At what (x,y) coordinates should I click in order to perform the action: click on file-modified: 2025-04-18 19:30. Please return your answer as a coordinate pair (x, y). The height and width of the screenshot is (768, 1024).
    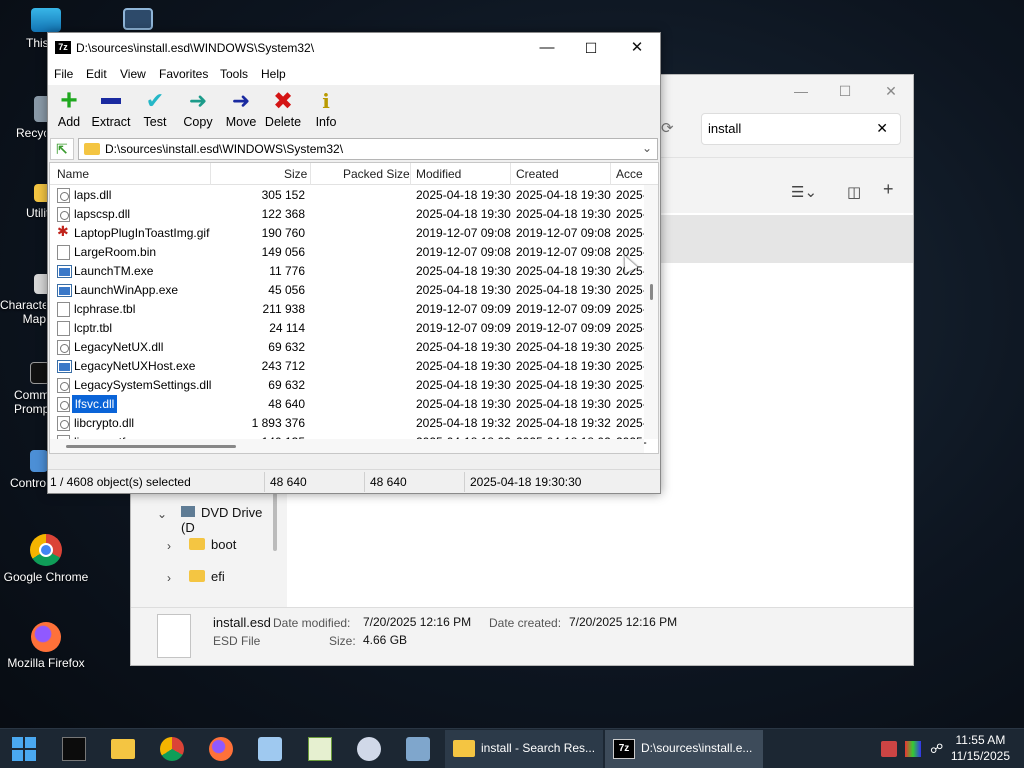
    Looking at the image, I should click on (463, 214).